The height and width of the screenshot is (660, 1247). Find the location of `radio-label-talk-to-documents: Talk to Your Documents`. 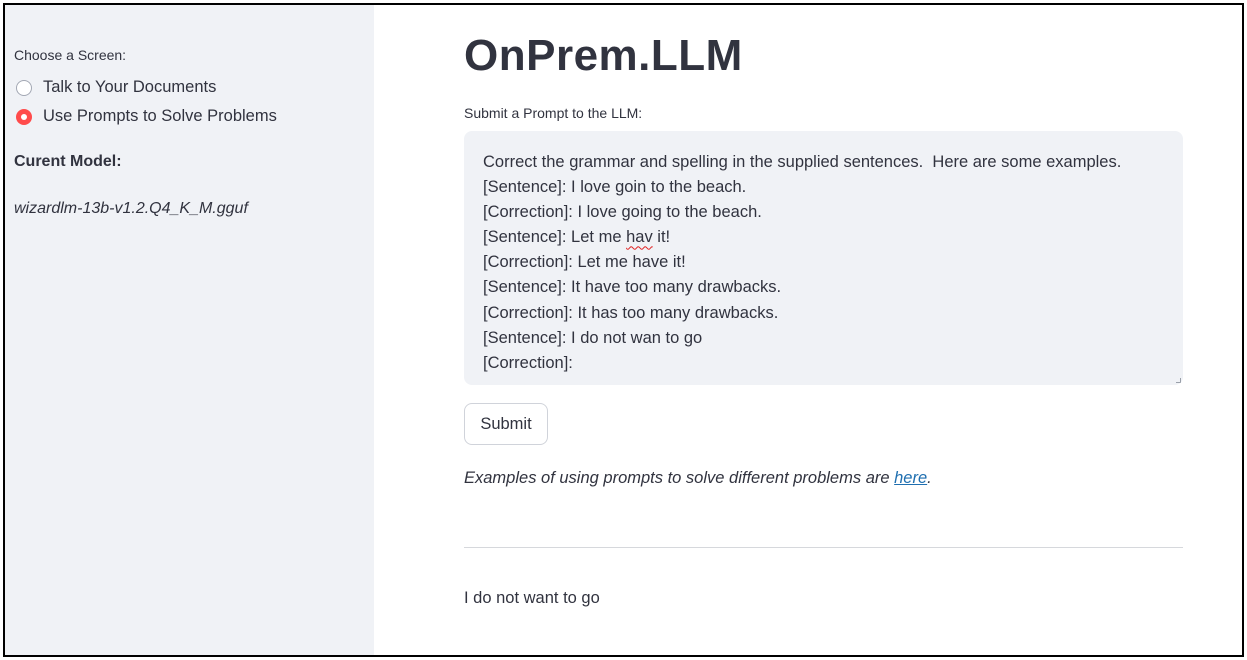

radio-label-talk-to-documents: Talk to Your Documents is located at coordinates (130, 87).